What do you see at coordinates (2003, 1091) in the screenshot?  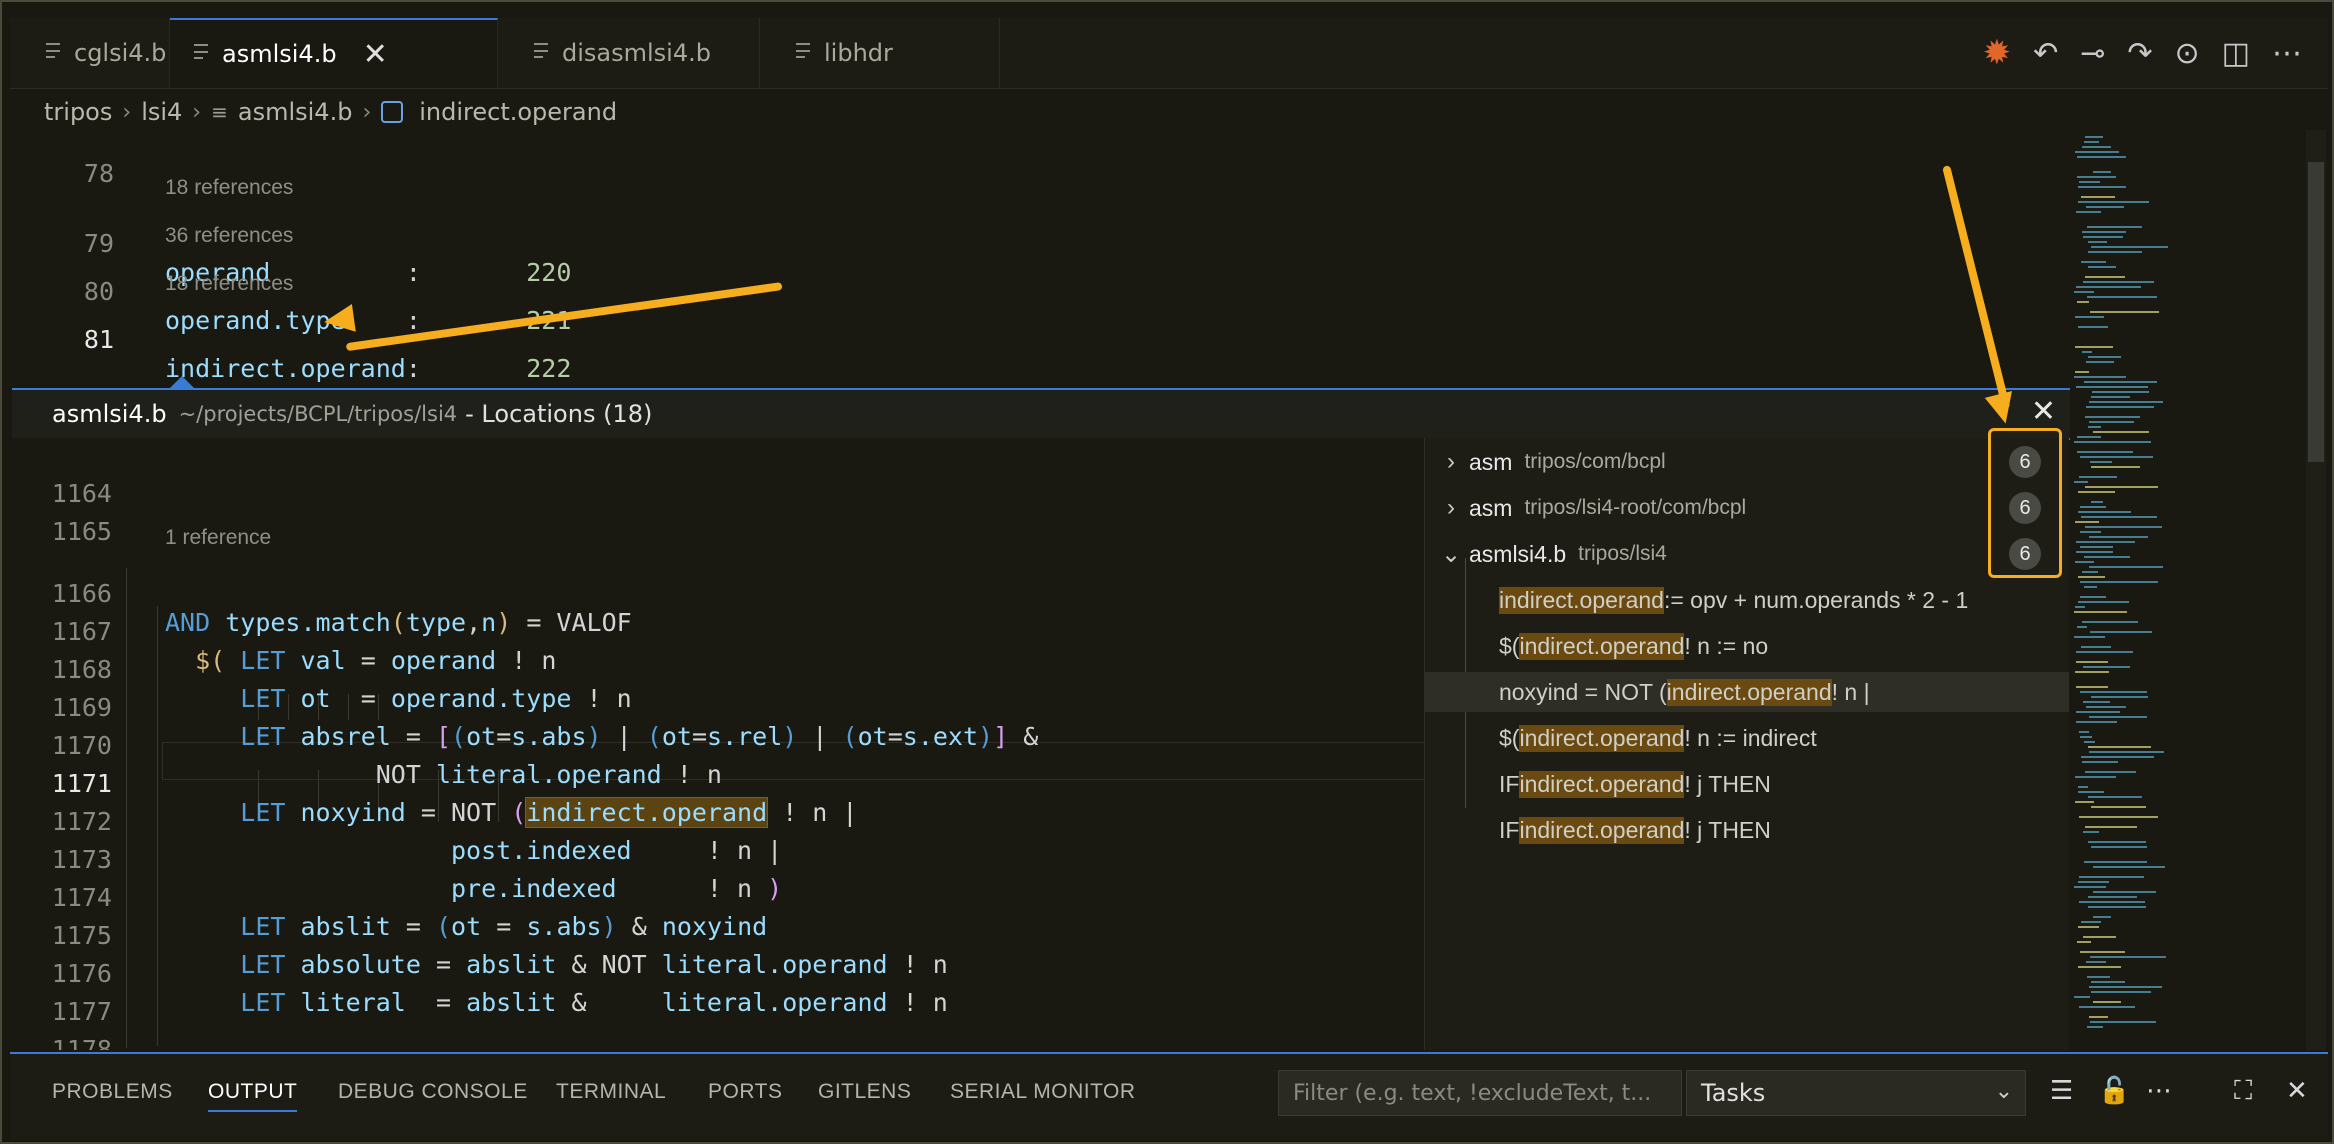 I see `chevron-down-icon: ⌄` at bounding box center [2003, 1091].